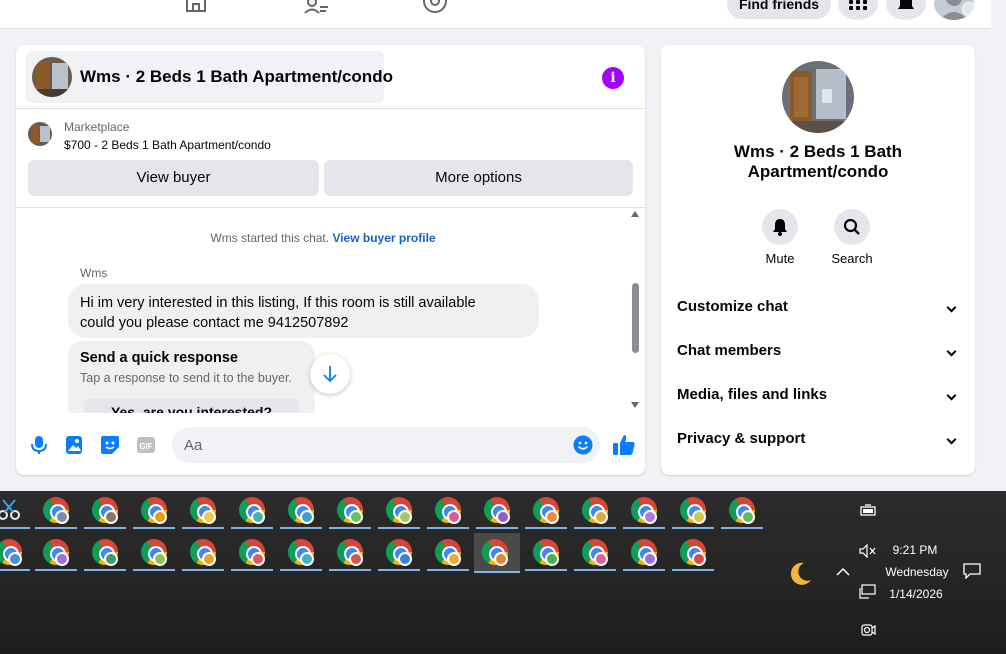 The width and height of the screenshot is (1006, 654). I want to click on media-files-links-row: Media, files and links, so click(818, 395).